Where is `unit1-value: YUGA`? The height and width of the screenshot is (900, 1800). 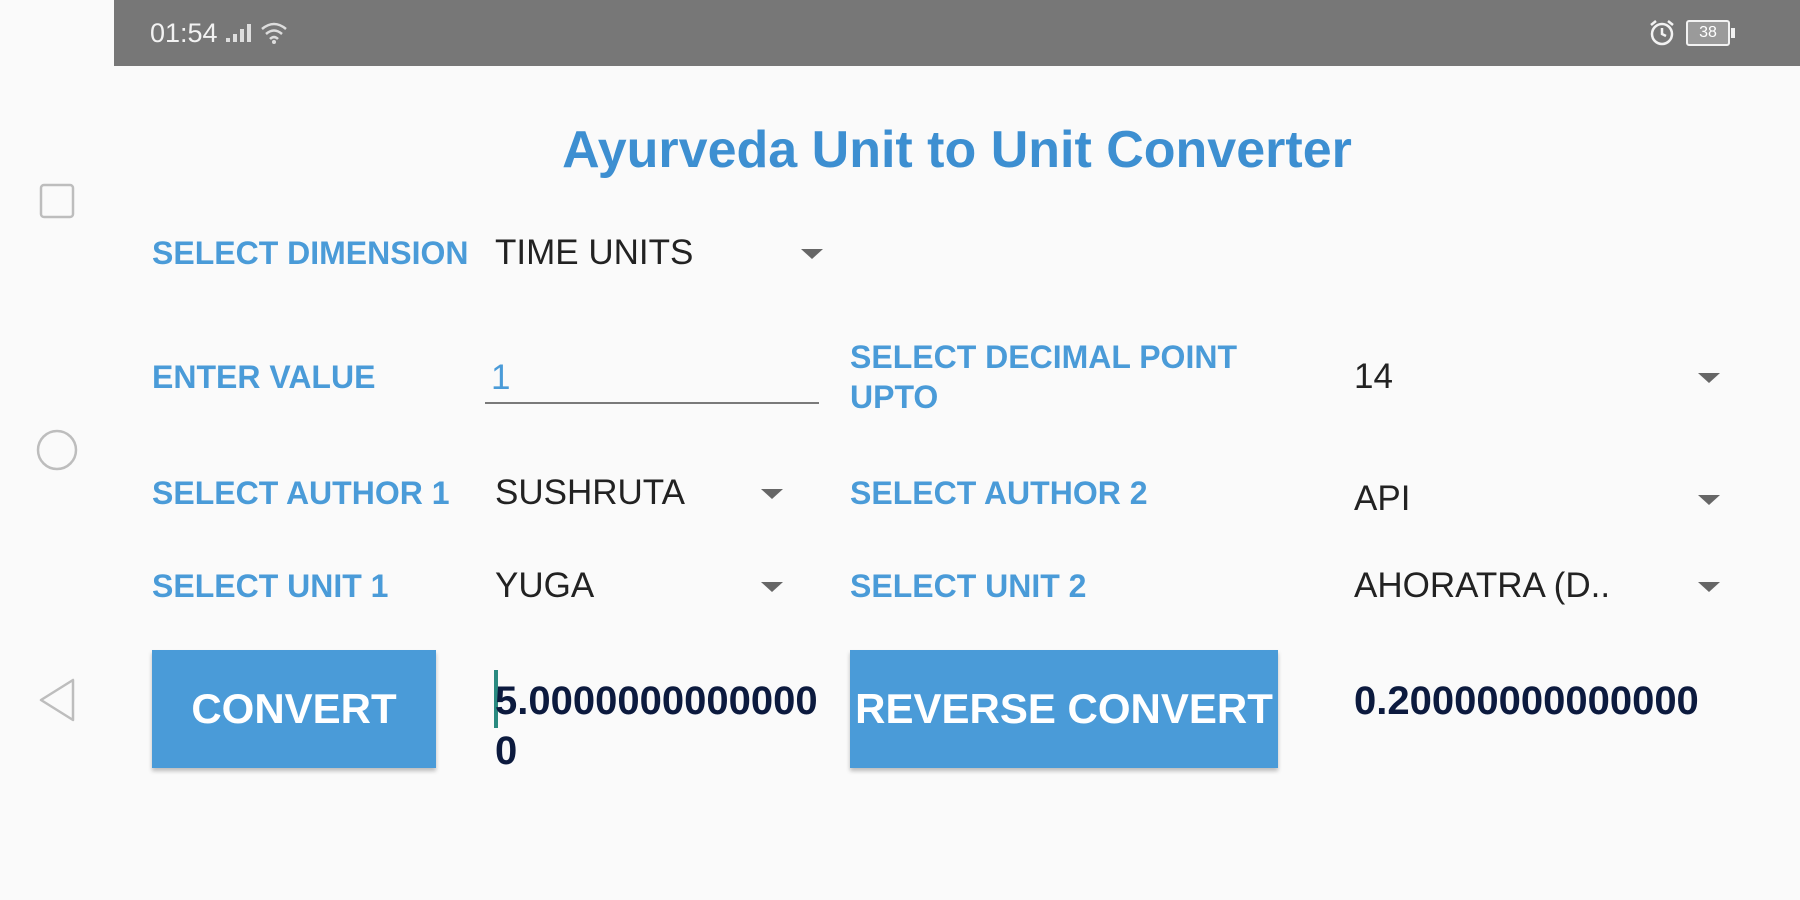 unit1-value: YUGA is located at coordinates (545, 585).